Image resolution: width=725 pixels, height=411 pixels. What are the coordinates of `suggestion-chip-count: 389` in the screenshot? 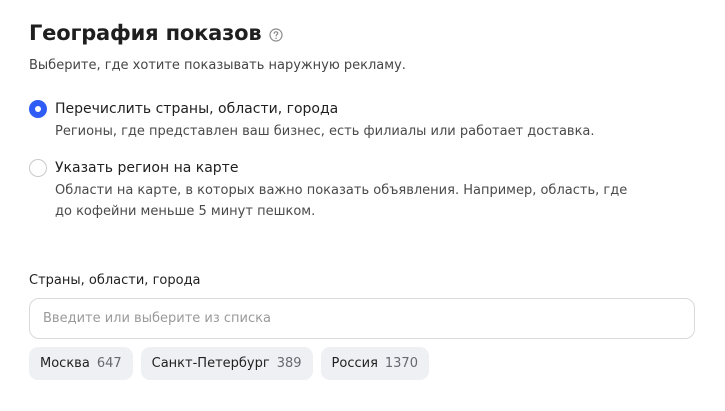 It's located at (289, 363).